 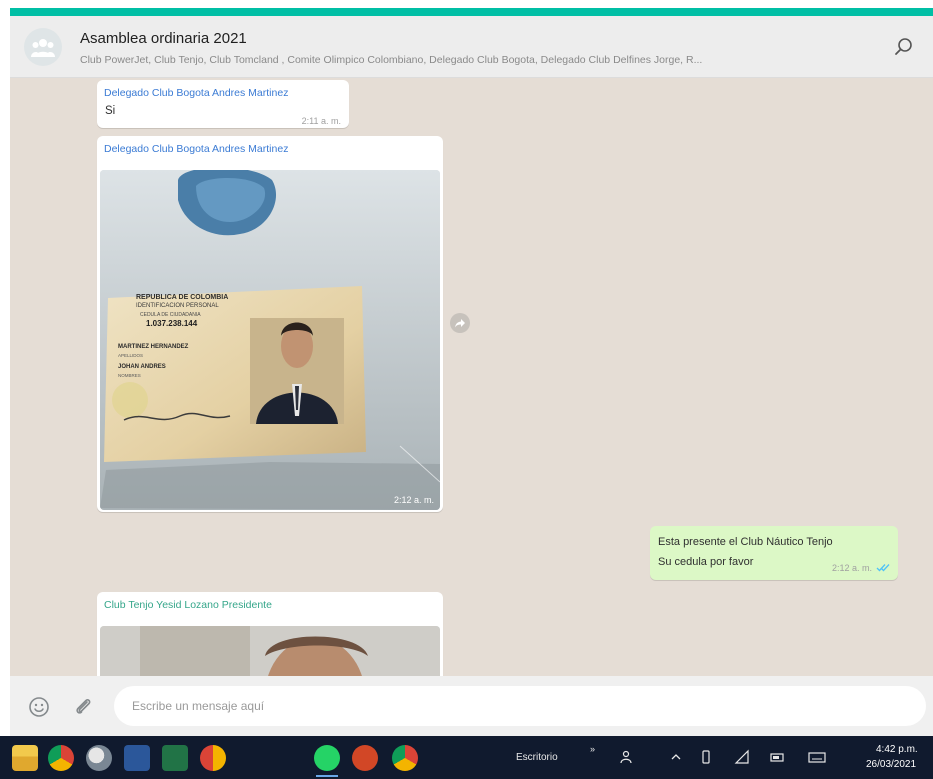 I want to click on chrome-icon, so click(x=61, y=758).